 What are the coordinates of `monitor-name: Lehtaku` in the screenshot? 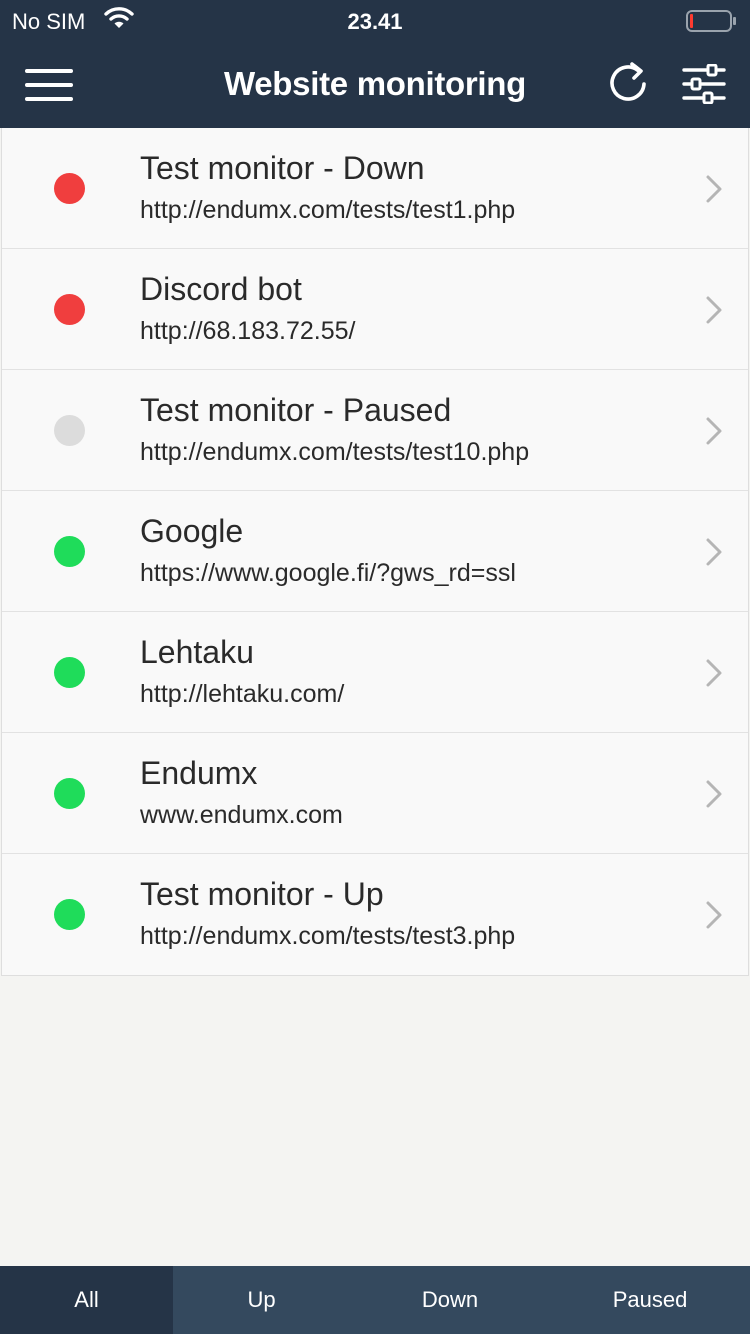 It's located at (197, 652).